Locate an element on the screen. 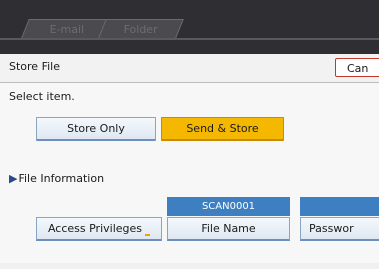  file-name-value: SCAN0001 is located at coordinates (228, 206).